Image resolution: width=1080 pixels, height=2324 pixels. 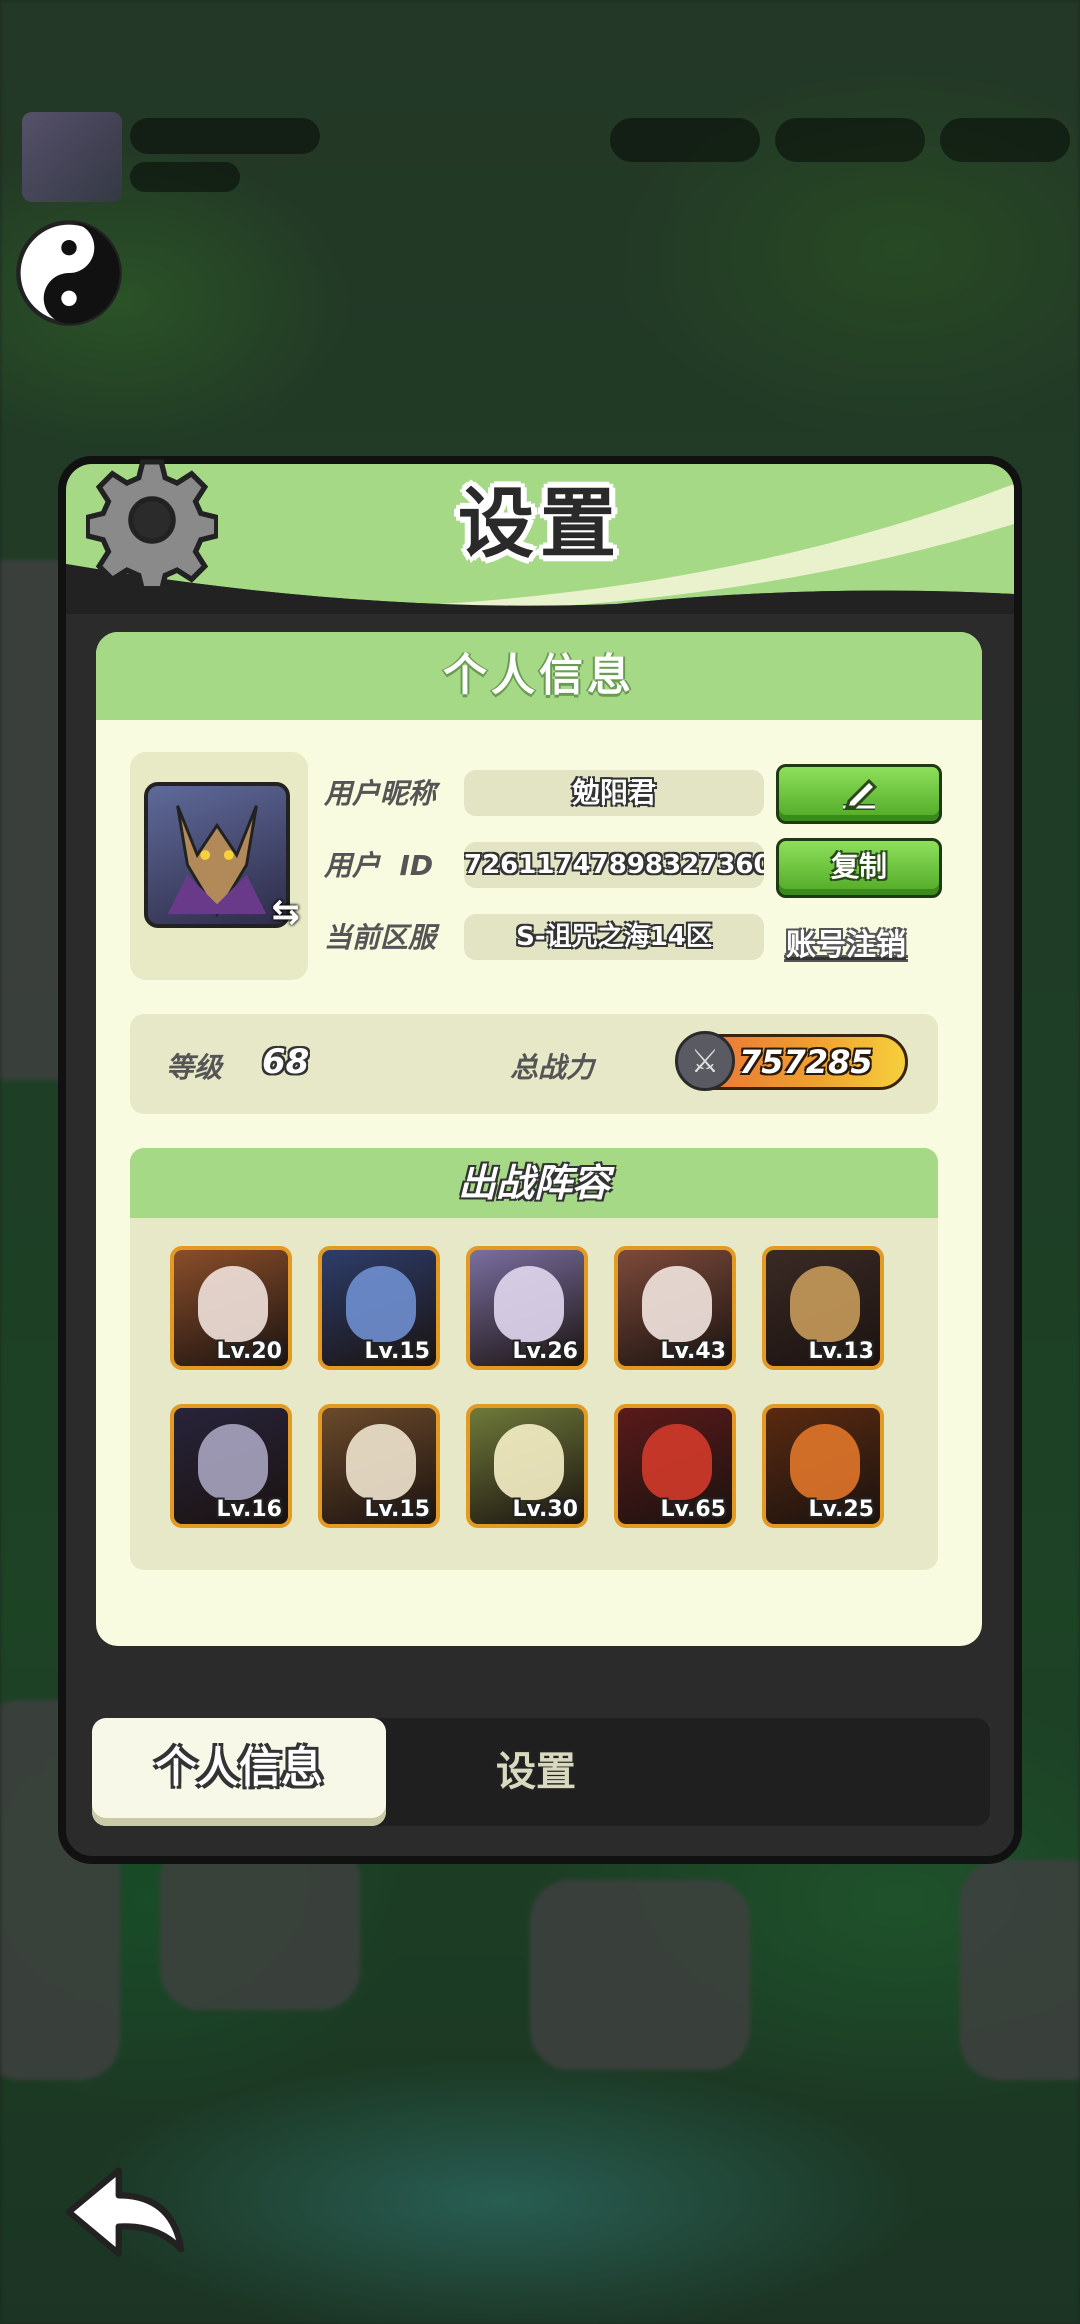 I want to click on hud-exp-bar, so click(x=225, y=136).